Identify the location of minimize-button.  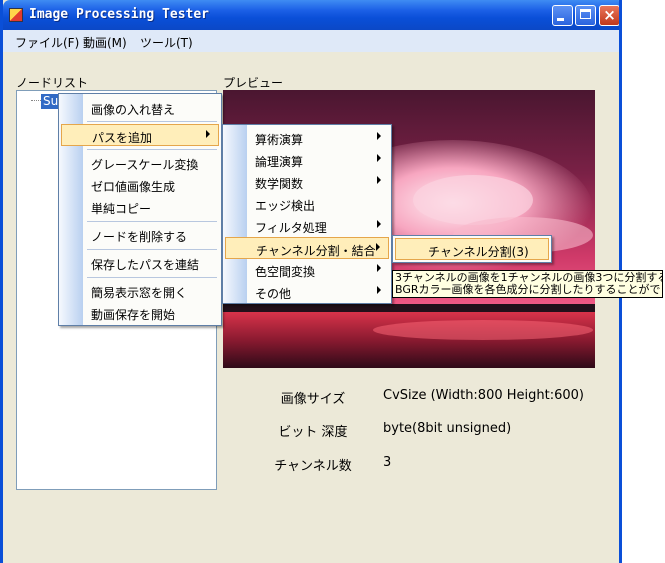
(562, 15).